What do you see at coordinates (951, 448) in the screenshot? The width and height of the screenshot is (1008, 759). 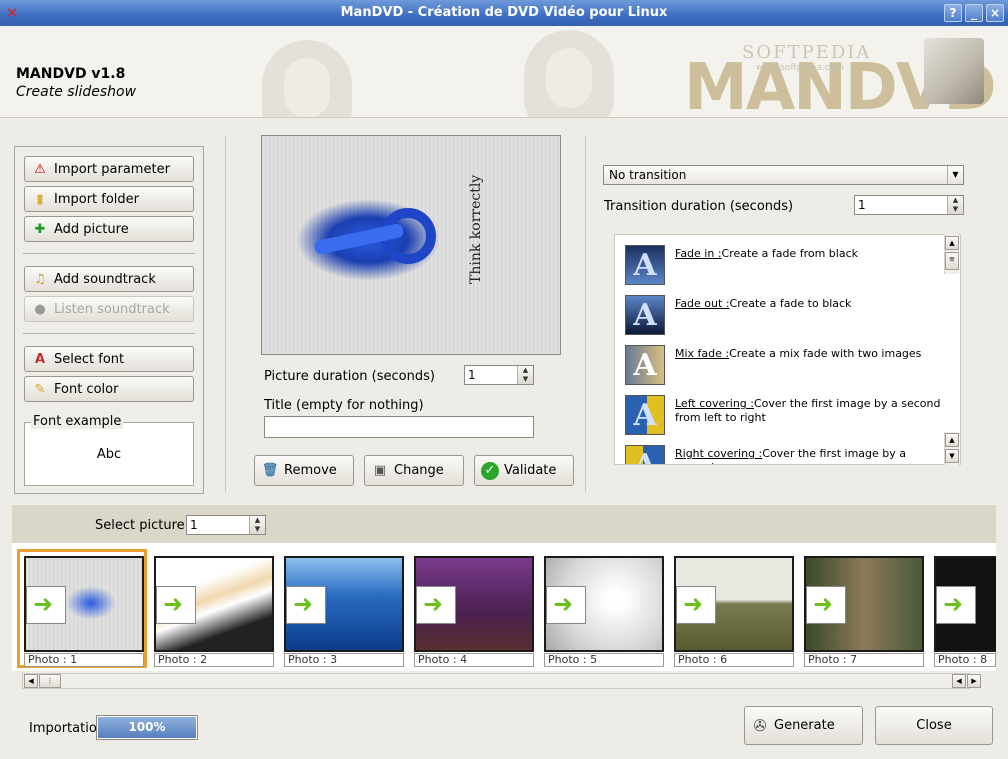 I see `transition-scrollbar-bottom: ▲ ▼` at bounding box center [951, 448].